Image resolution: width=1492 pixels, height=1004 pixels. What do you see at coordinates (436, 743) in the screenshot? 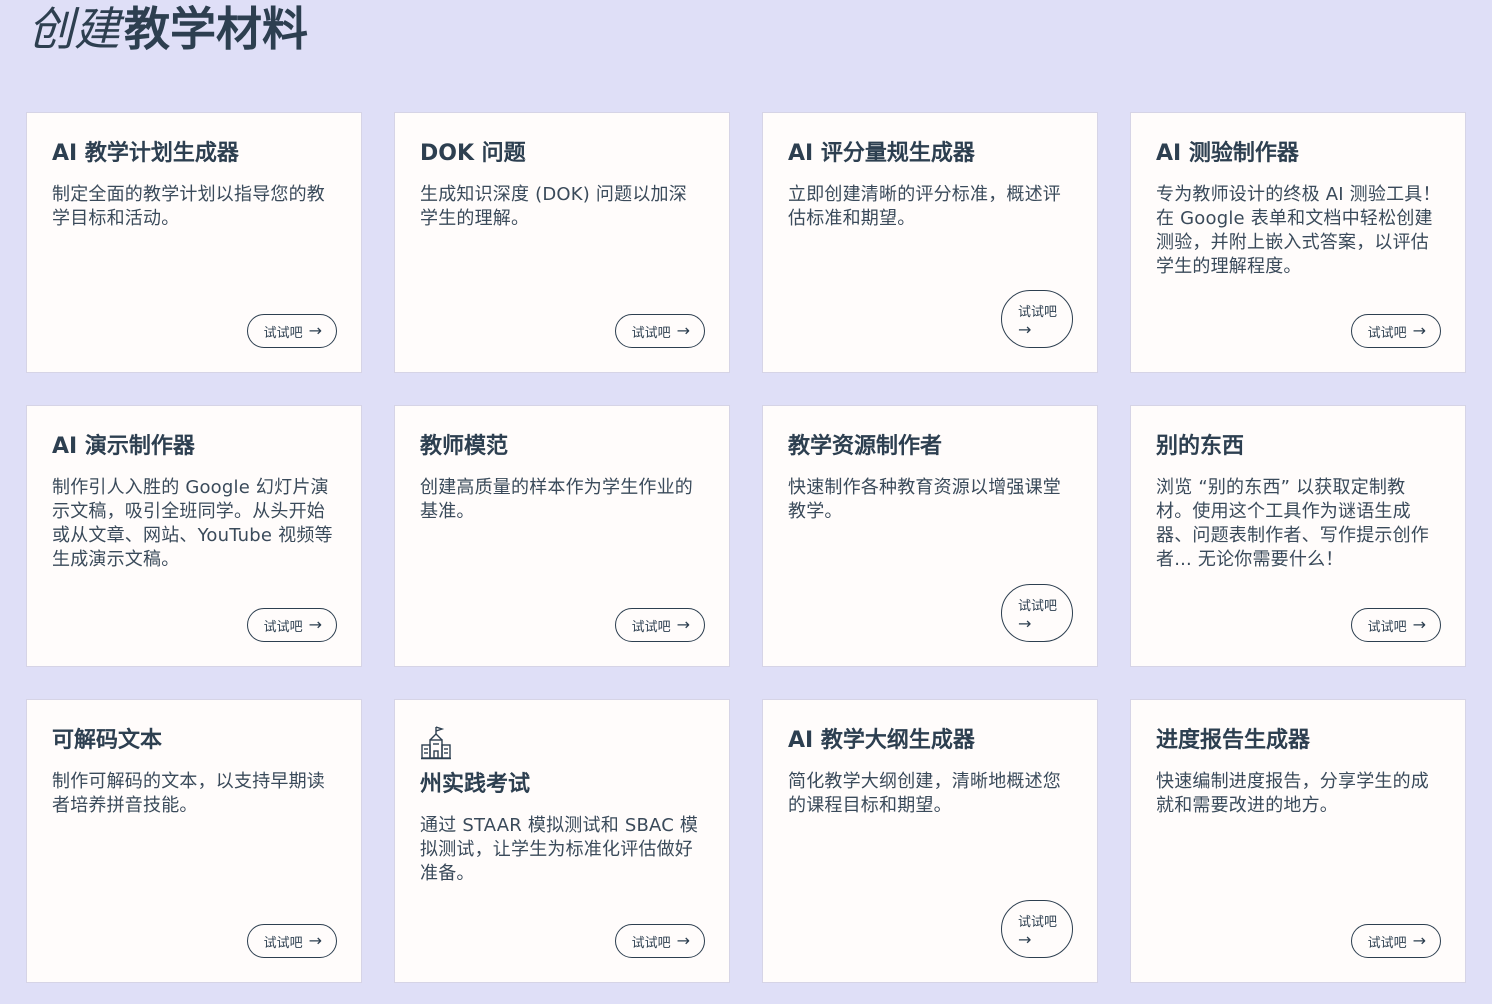
I see `school-building-icon` at bounding box center [436, 743].